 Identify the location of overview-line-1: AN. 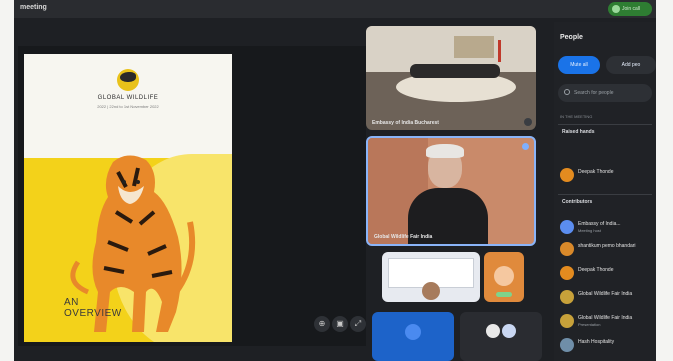
(71, 302).